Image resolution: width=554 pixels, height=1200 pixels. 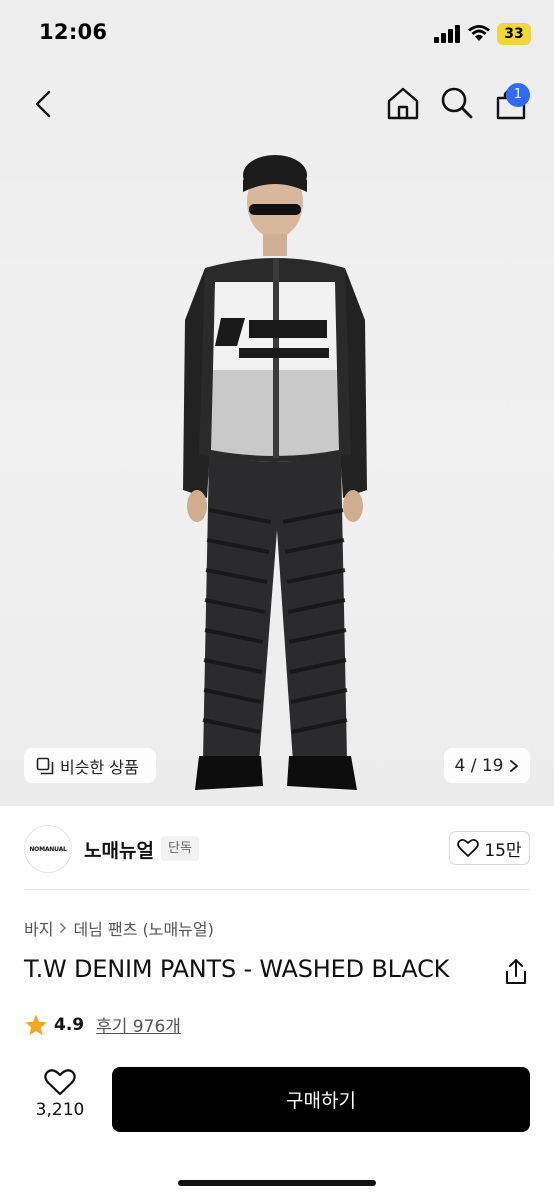 I want to click on buy-button: 구매하기, so click(x=321, y=1099).